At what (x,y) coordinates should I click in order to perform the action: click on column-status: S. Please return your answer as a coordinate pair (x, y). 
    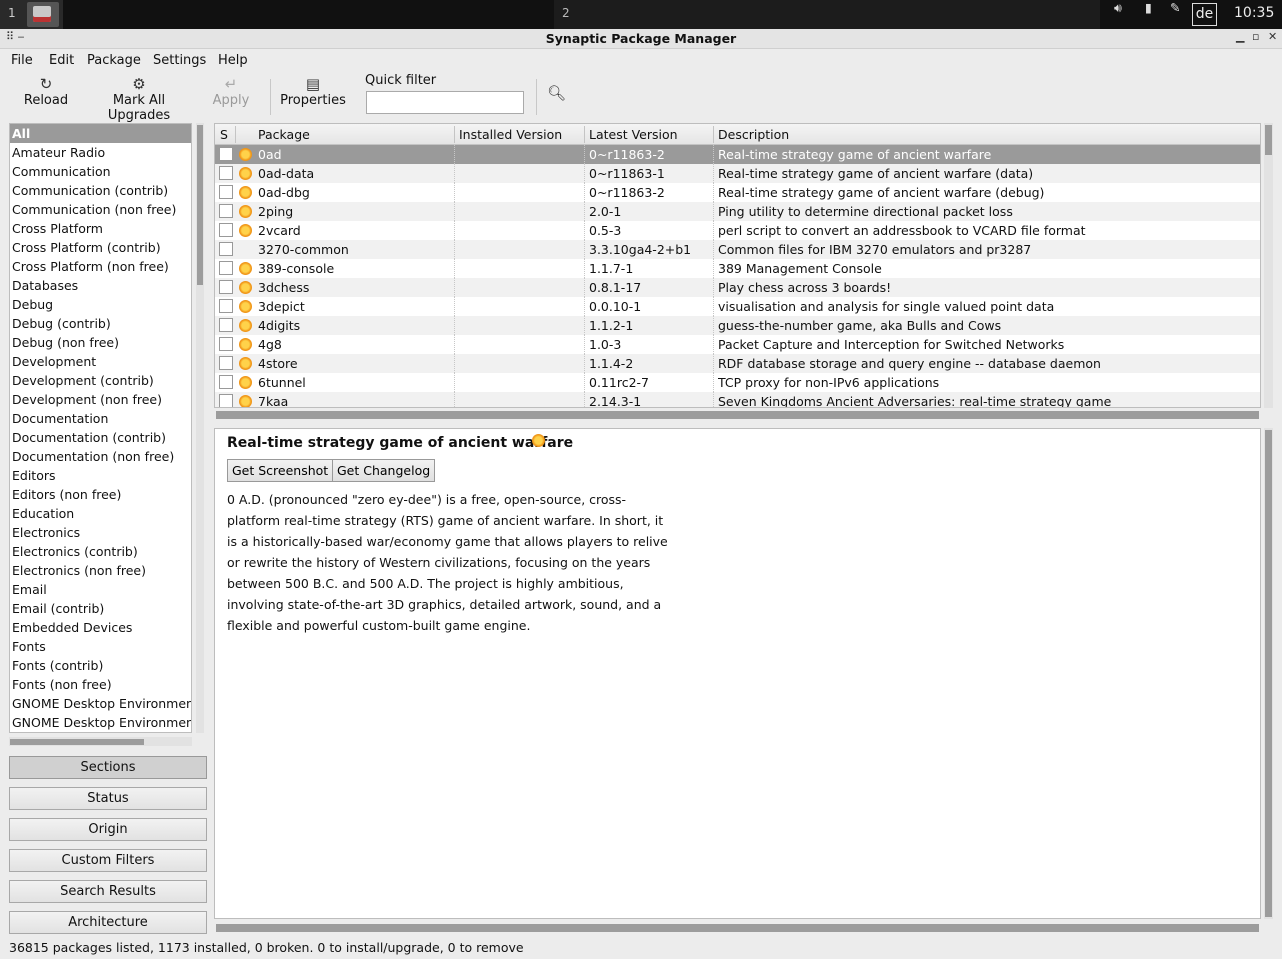
    Looking at the image, I should click on (224, 134).